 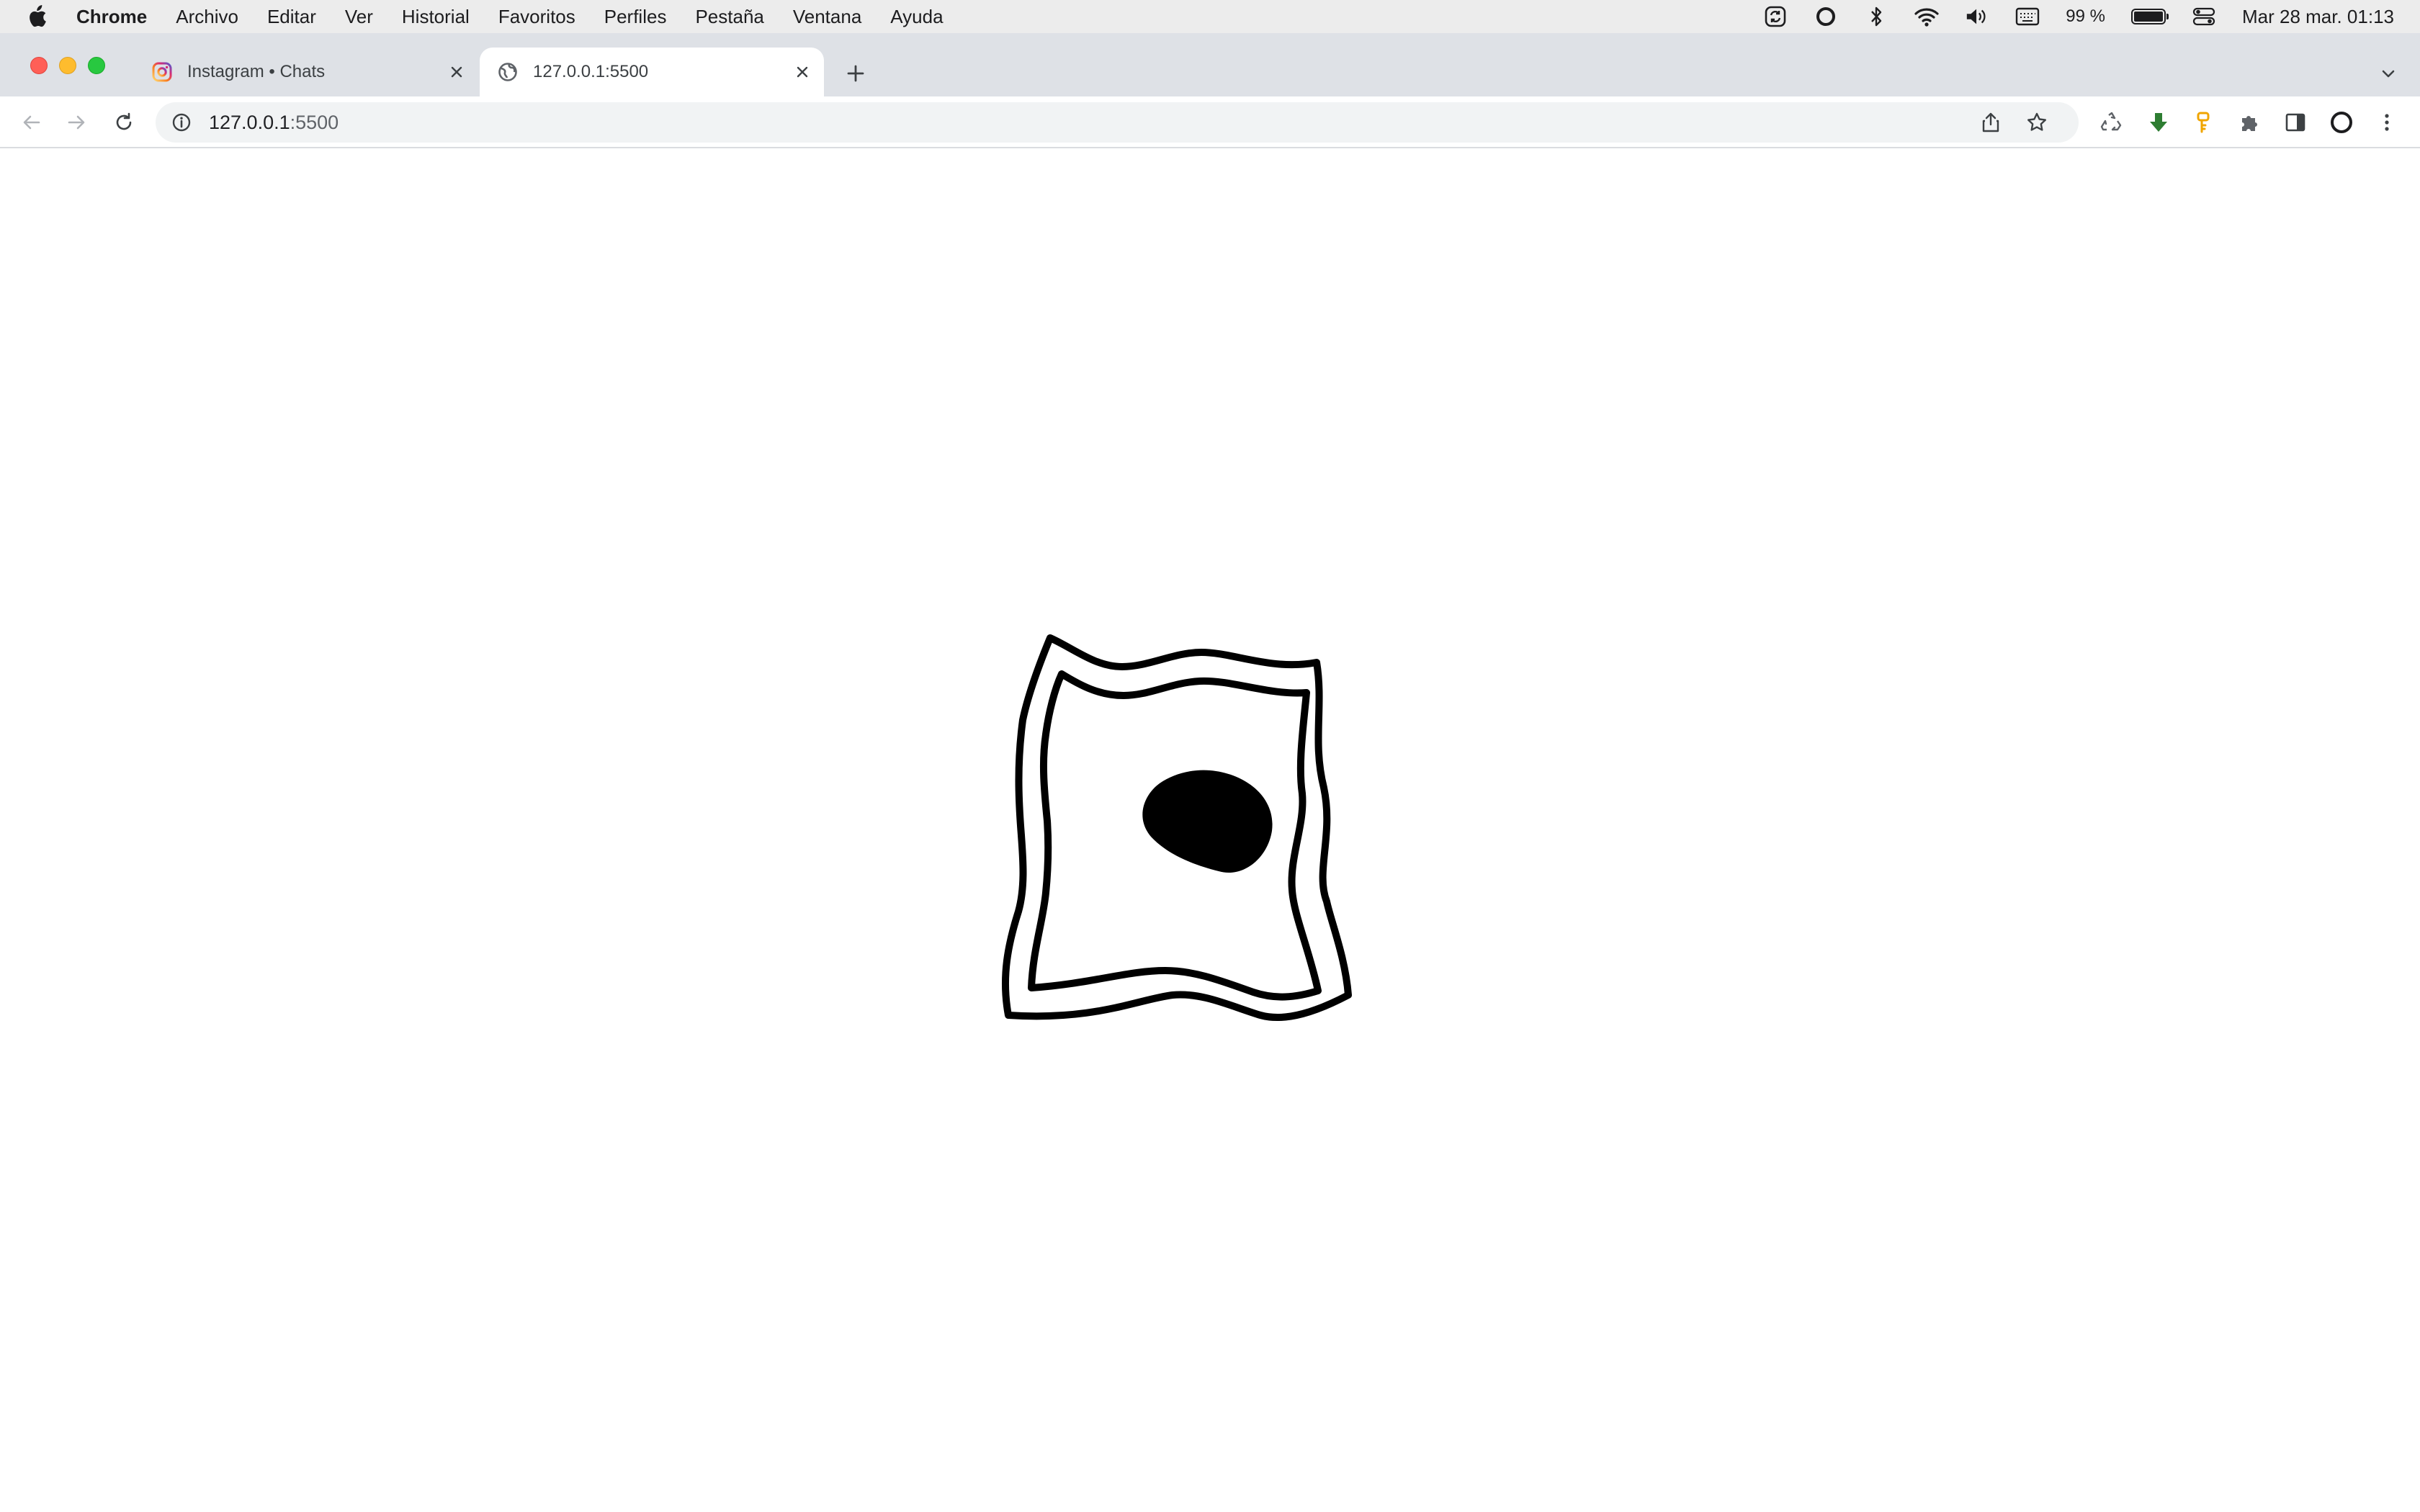 I want to click on reload-icon, so click(x=124, y=122).